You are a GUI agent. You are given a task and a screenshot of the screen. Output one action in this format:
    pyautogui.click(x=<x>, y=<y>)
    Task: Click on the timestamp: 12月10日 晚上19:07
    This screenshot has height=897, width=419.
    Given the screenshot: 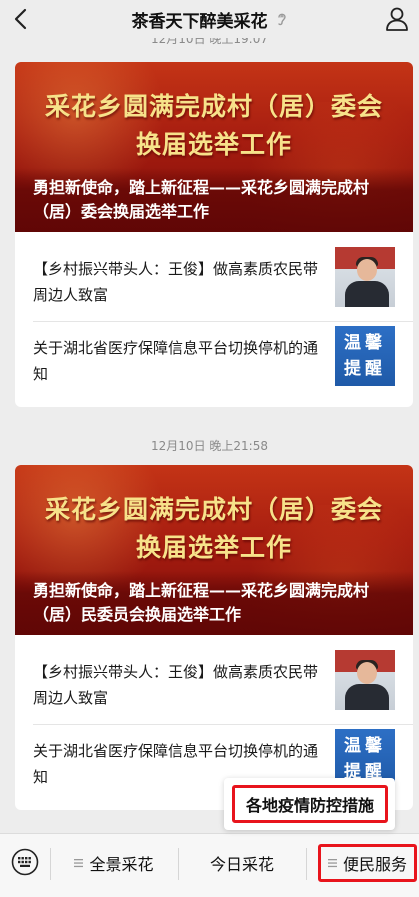 What is the action you would take?
    pyautogui.click(x=209, y=41)
    